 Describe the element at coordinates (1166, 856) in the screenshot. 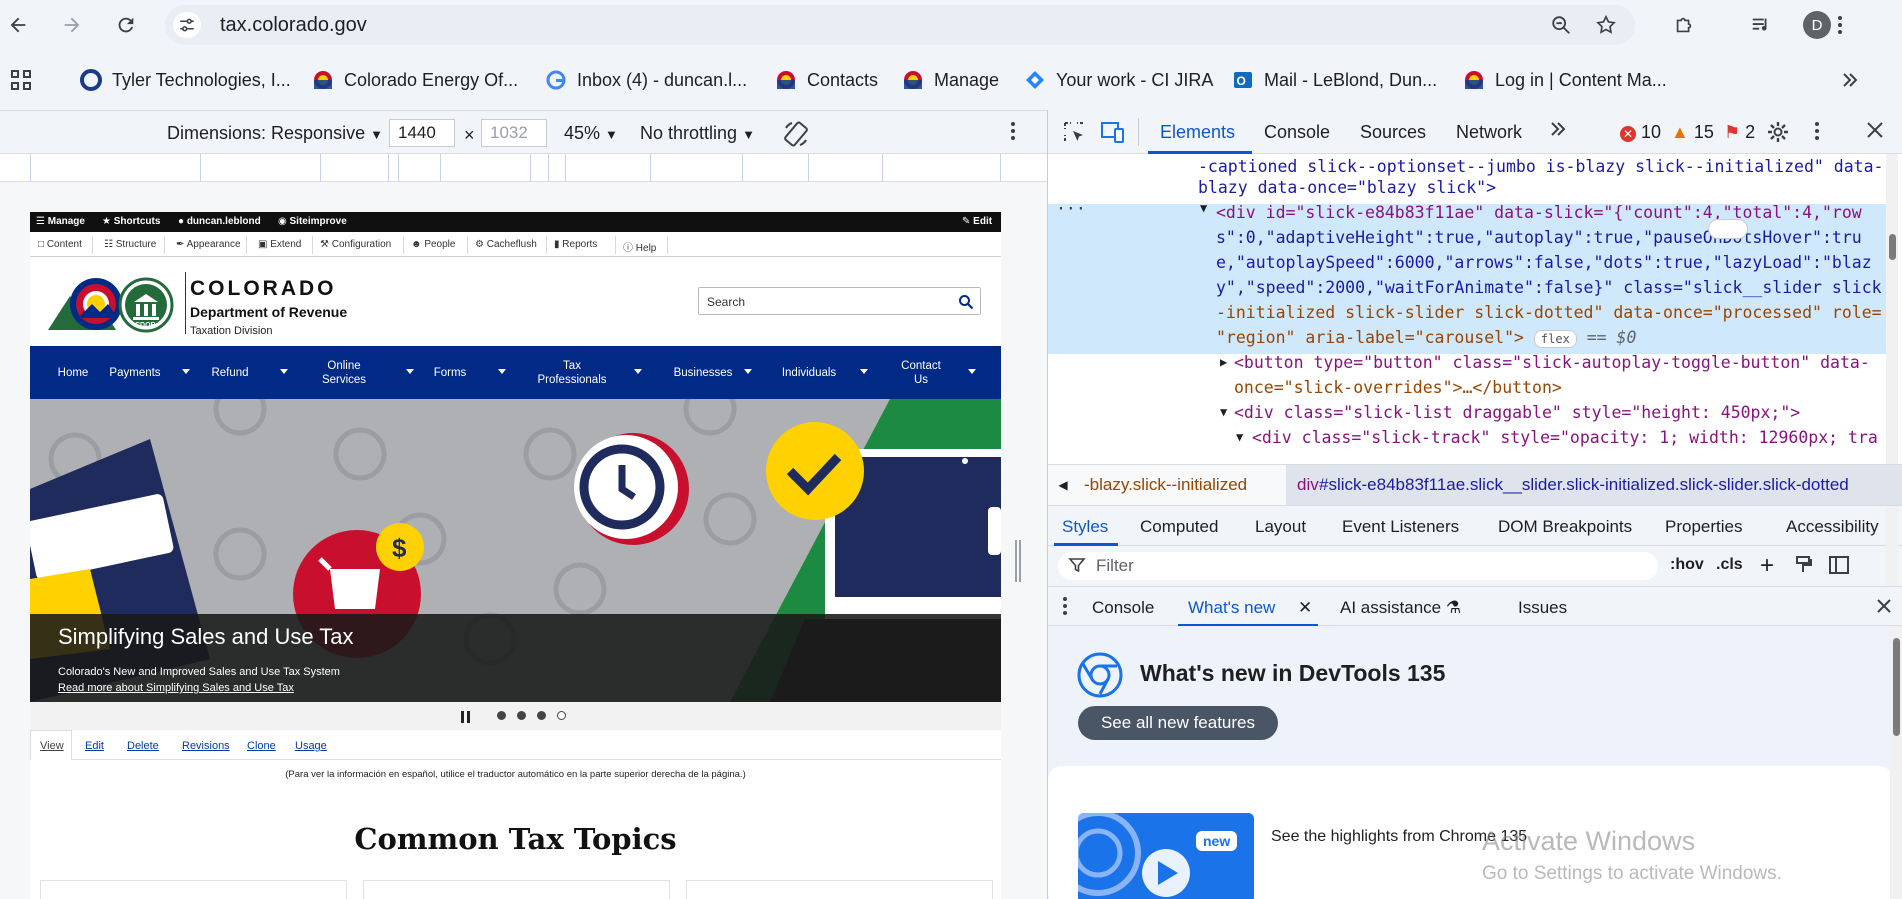

I see `highlights-thumbnail: new` at that location.